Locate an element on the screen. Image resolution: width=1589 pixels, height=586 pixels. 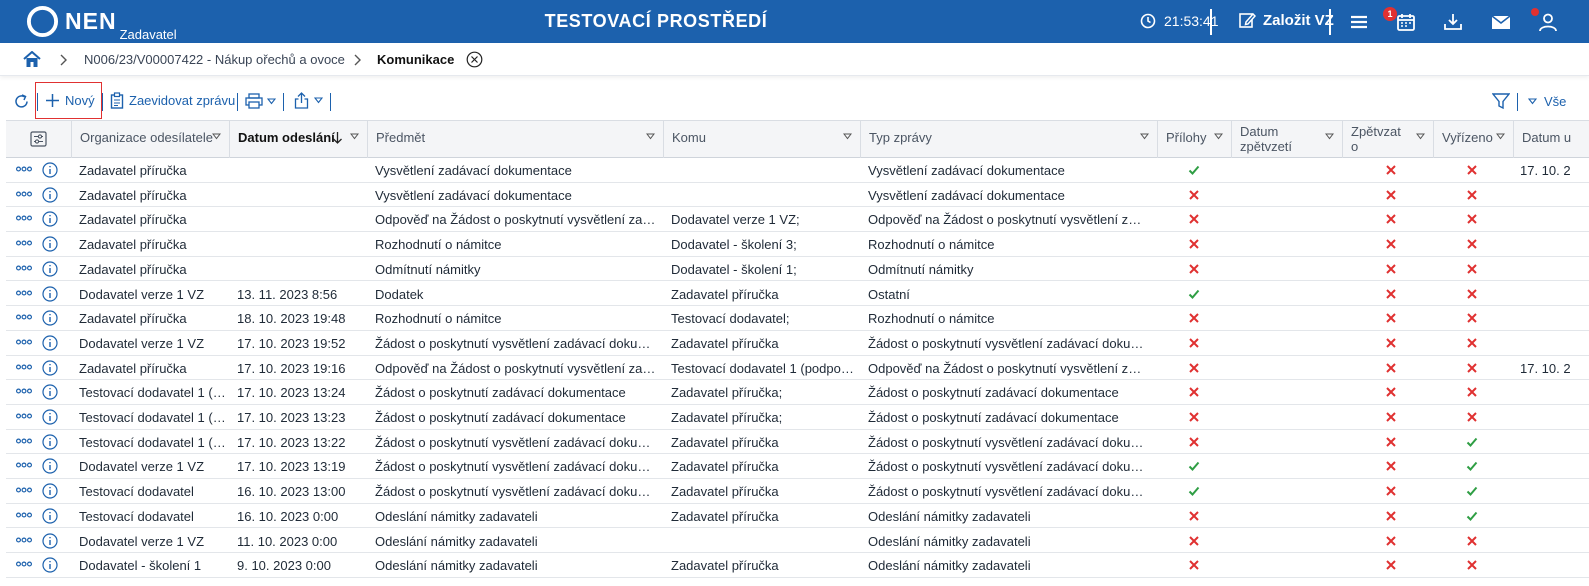
column-header-to: Komu is located at coordinates (761, 139).